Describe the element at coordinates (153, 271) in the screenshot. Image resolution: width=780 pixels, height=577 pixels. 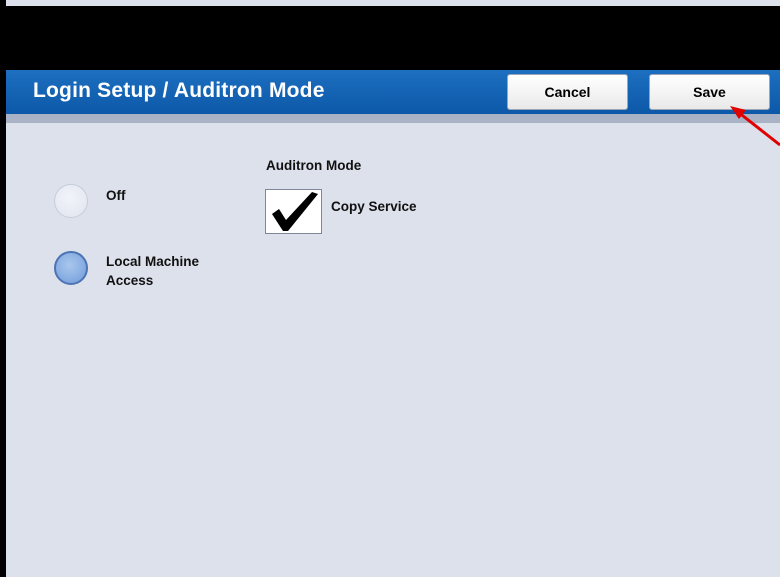
I see `radio-local-machine-access-label: Local Machine Access` at that location.